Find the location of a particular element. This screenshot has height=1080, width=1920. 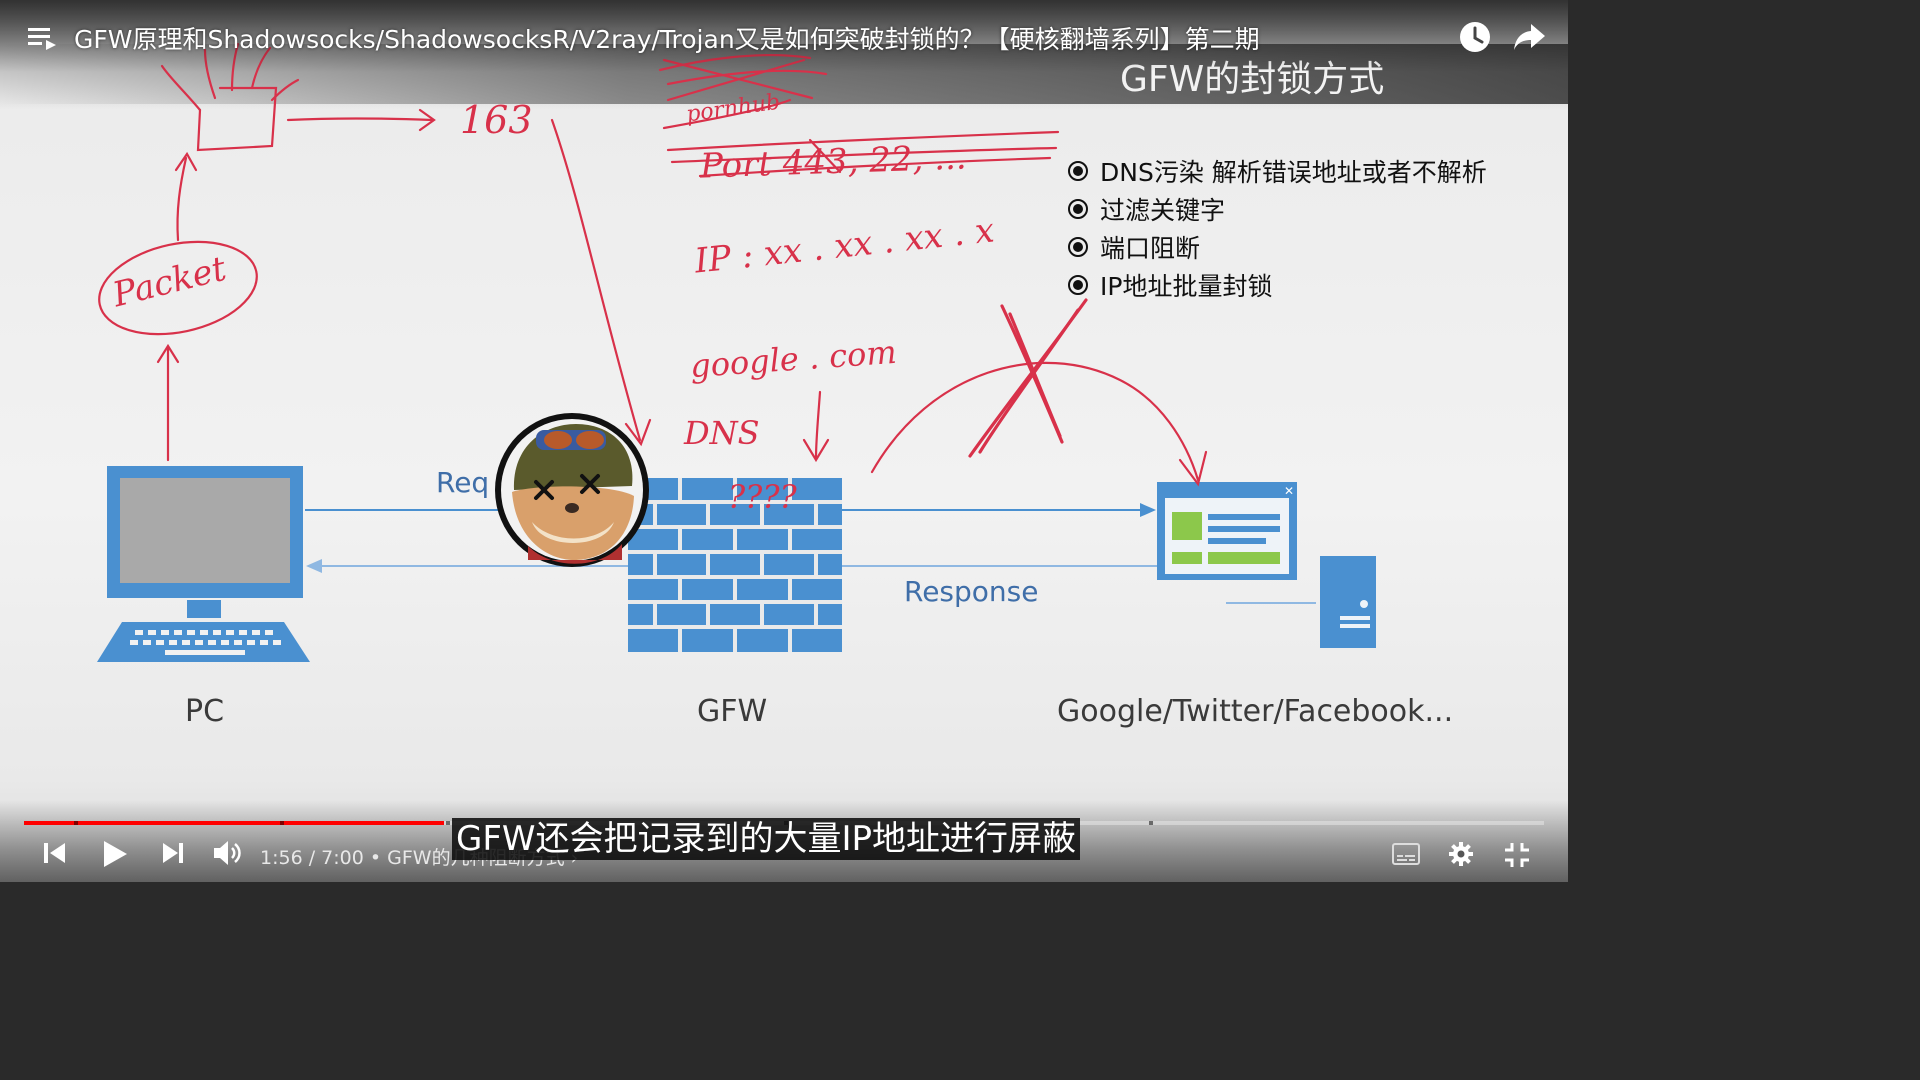

subtitle-caption: GFW还会把记录到的大量IP地址进行屏蔽 is located at coordinates (766, 839).